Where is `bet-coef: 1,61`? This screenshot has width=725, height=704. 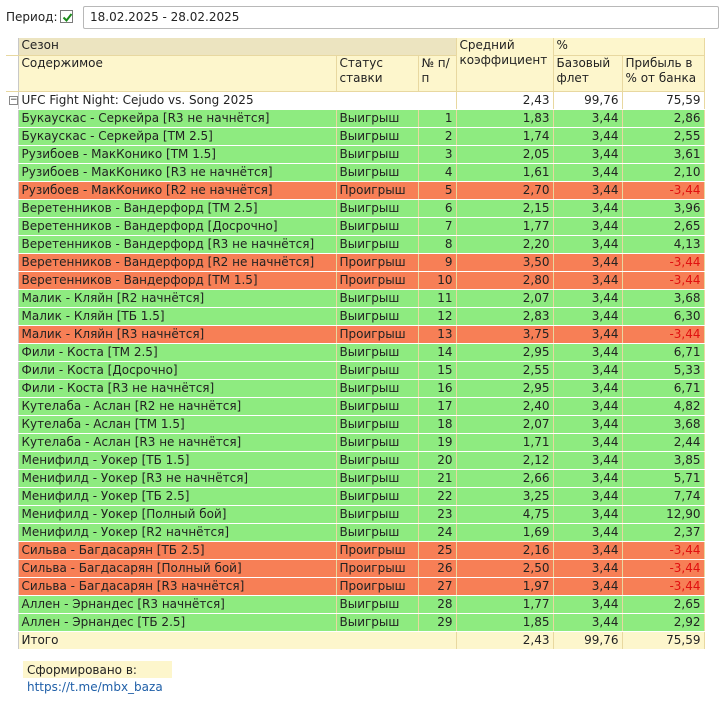
bet-coef: 1,61 is located at coordinates (505, 172).